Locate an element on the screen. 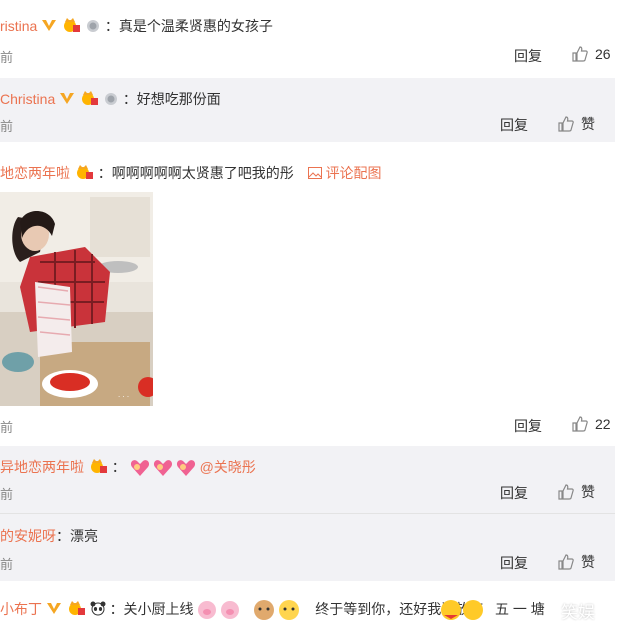 The image size is (625, 629). comment-text: ：漂亮 is located at coordinates (77, 536).